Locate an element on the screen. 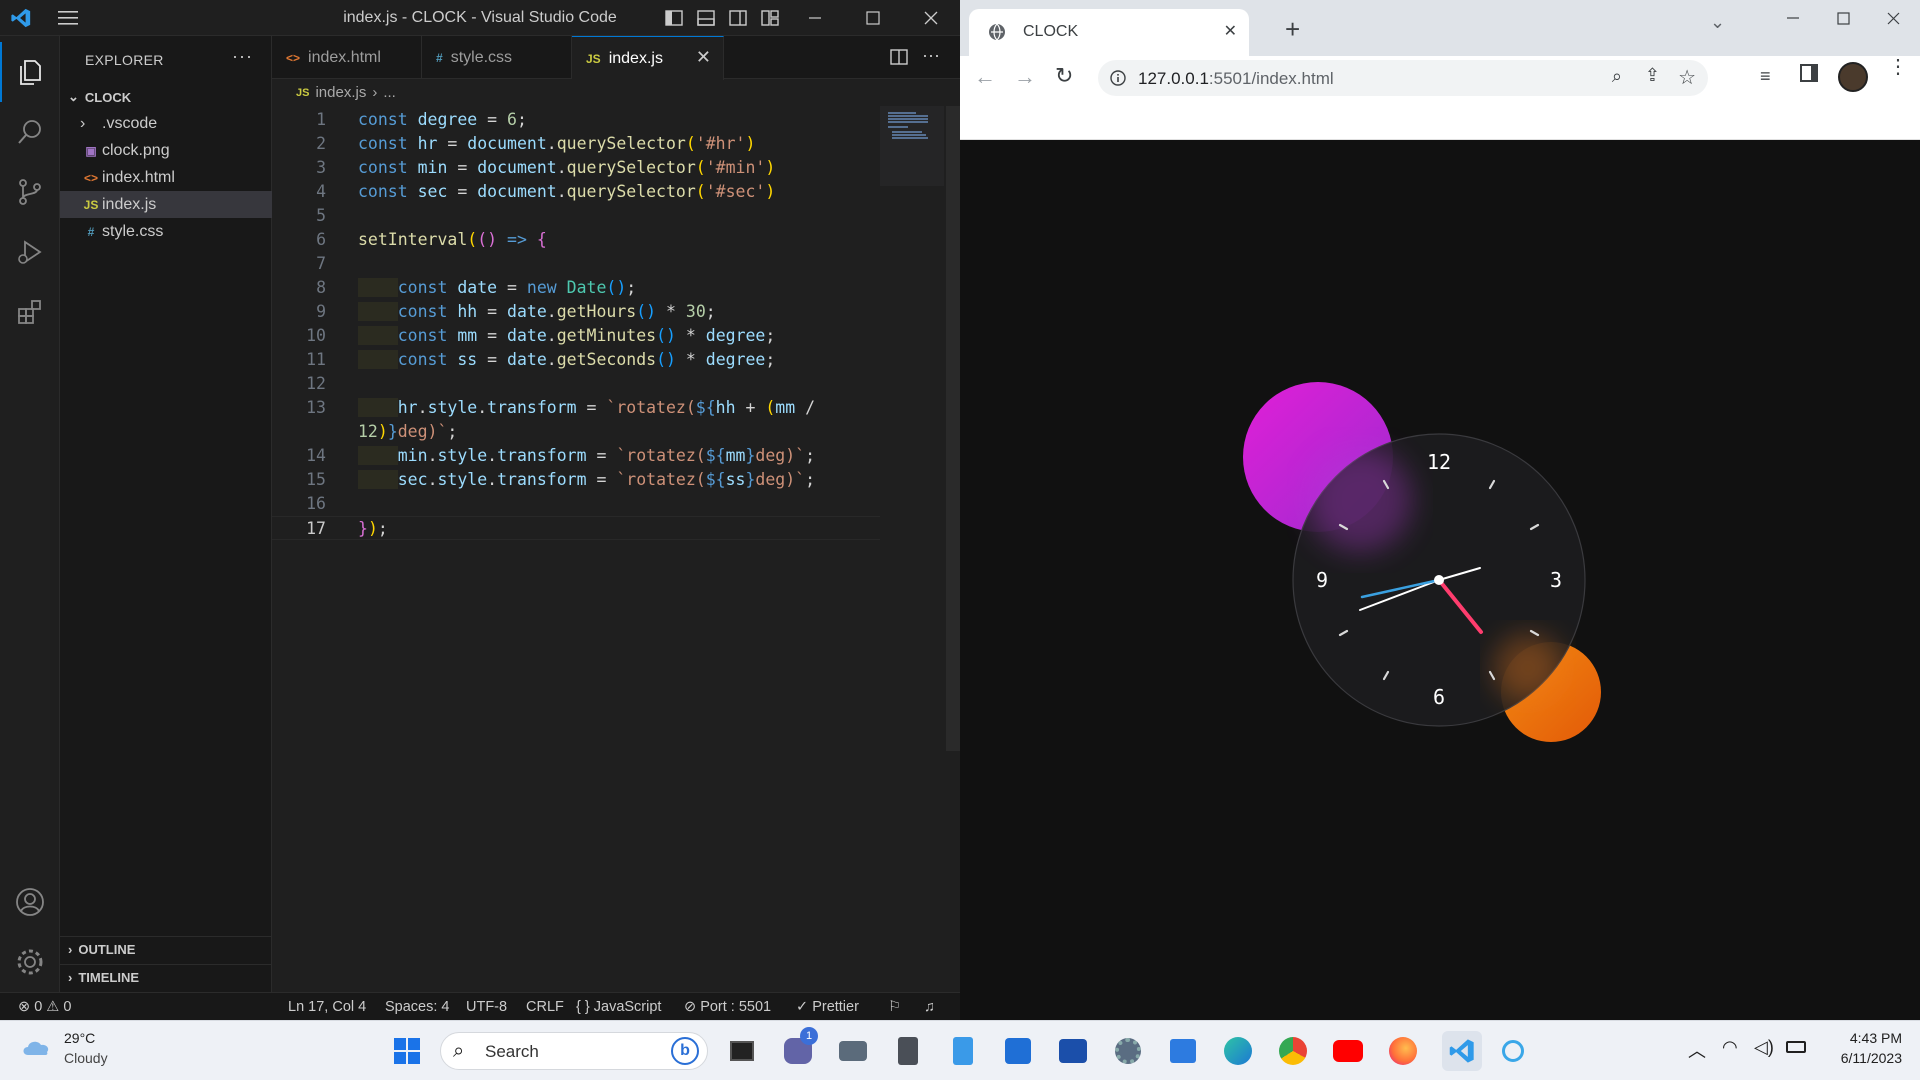 This screenshot has width=1920, height=1080. source-control-icon is located at coordinates (30, 192).